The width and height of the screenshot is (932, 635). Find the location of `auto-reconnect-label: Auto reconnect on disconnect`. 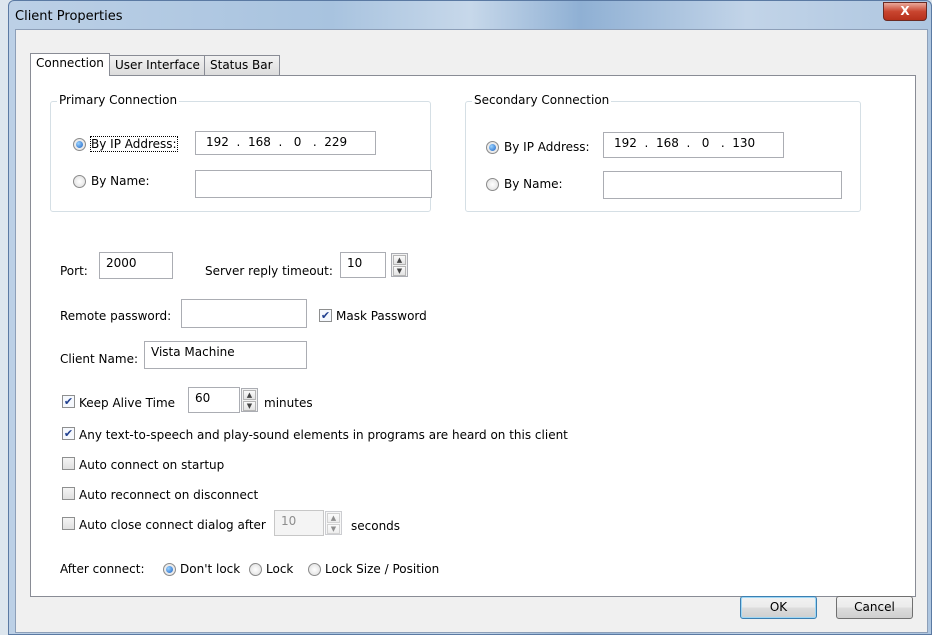

auto-reconnect-label: Auto reconnect on disconnect is located at coordinates (168, 495).